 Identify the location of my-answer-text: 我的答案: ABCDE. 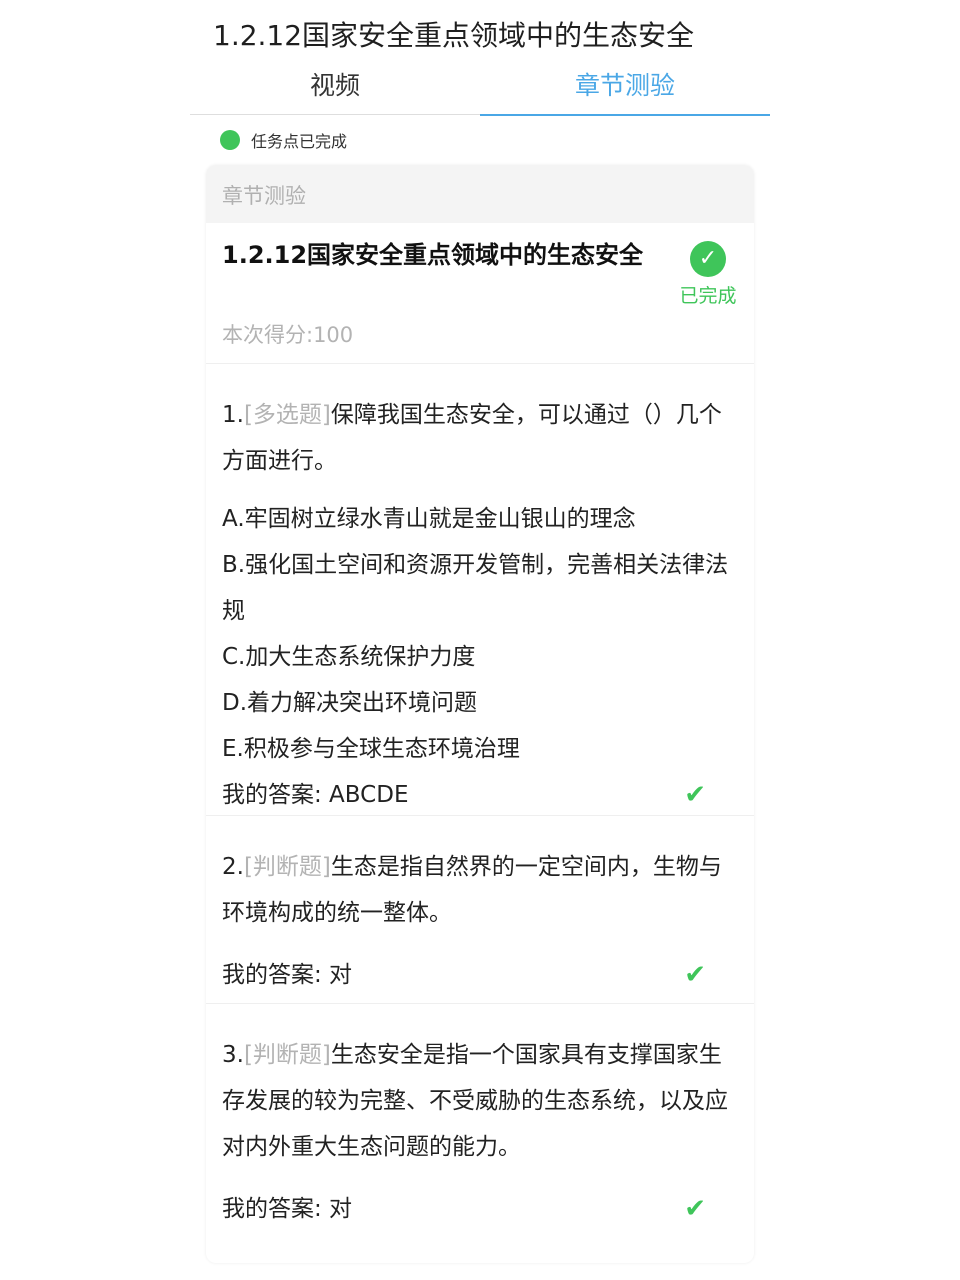
(315, 795).